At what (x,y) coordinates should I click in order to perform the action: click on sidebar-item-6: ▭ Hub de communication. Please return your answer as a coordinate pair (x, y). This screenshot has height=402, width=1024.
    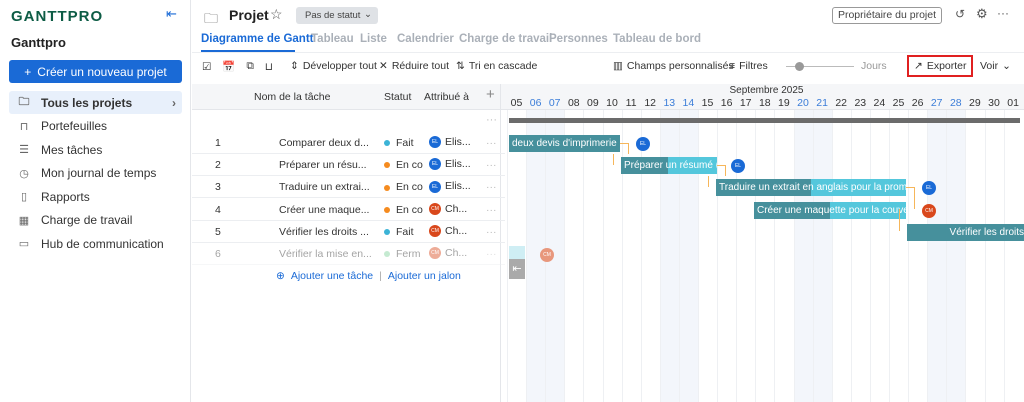
    Looking at the image, I should click on (95, 243).